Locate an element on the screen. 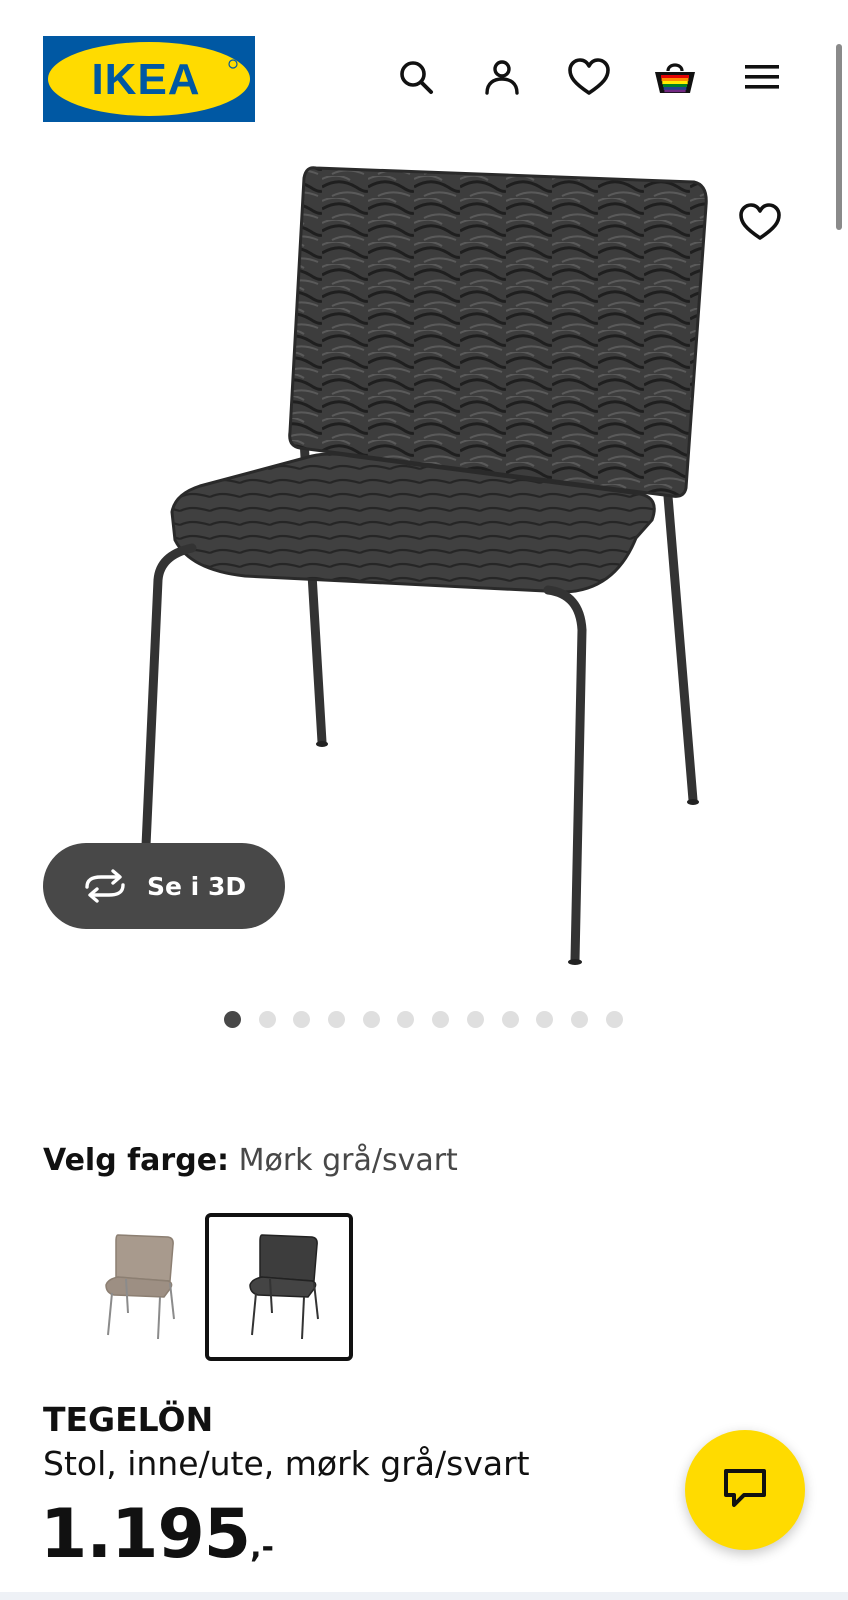 This screenshot has height=1600, width=848. color-swatch-dark-grey-black is located at coordinates (279, 1287).